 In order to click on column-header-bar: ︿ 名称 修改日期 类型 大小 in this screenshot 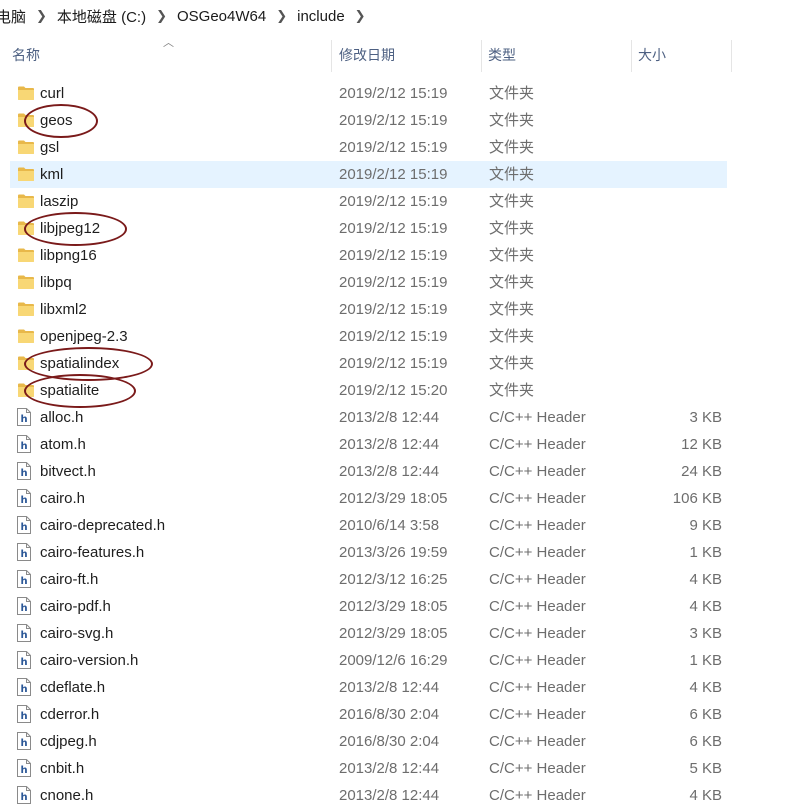, I will do `click(396, 54)`.